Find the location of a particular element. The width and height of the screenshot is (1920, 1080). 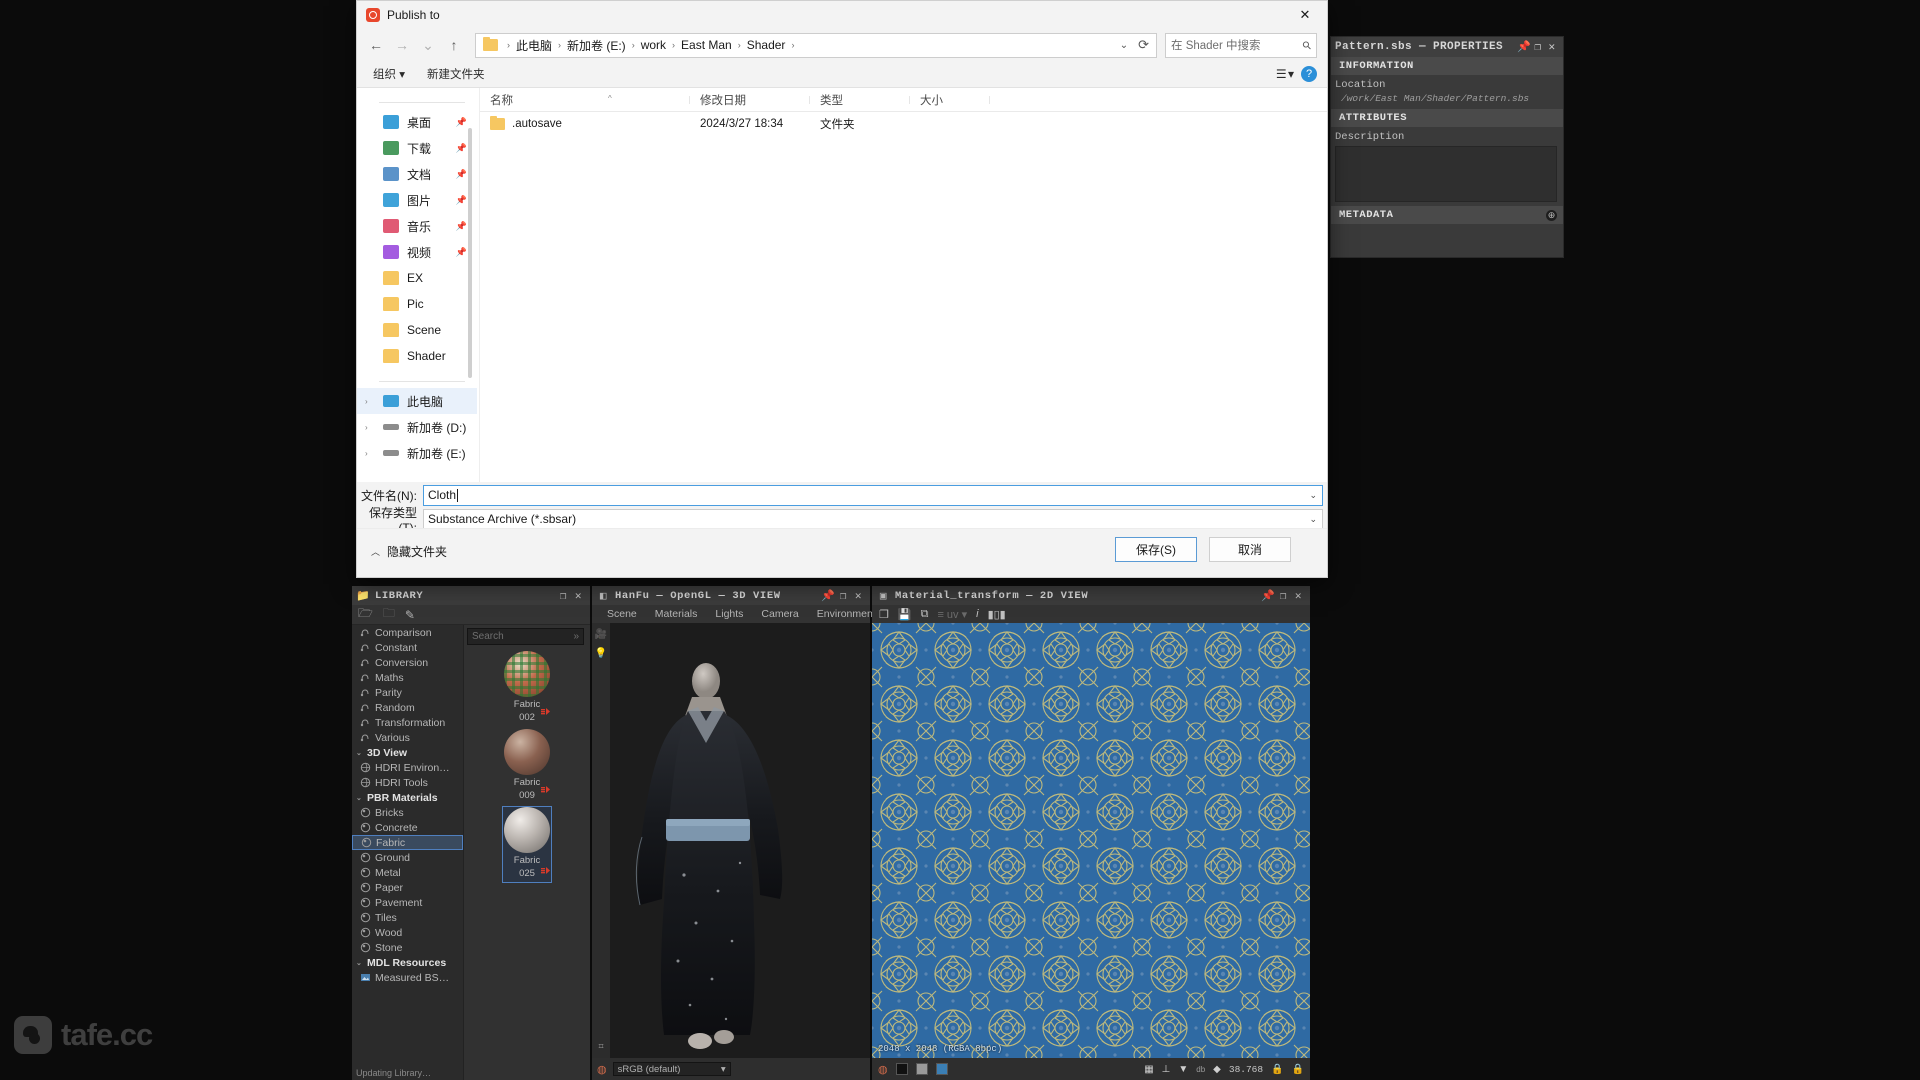

library-tree-item-tiles: Tiles is located at coordinates (407, 917).